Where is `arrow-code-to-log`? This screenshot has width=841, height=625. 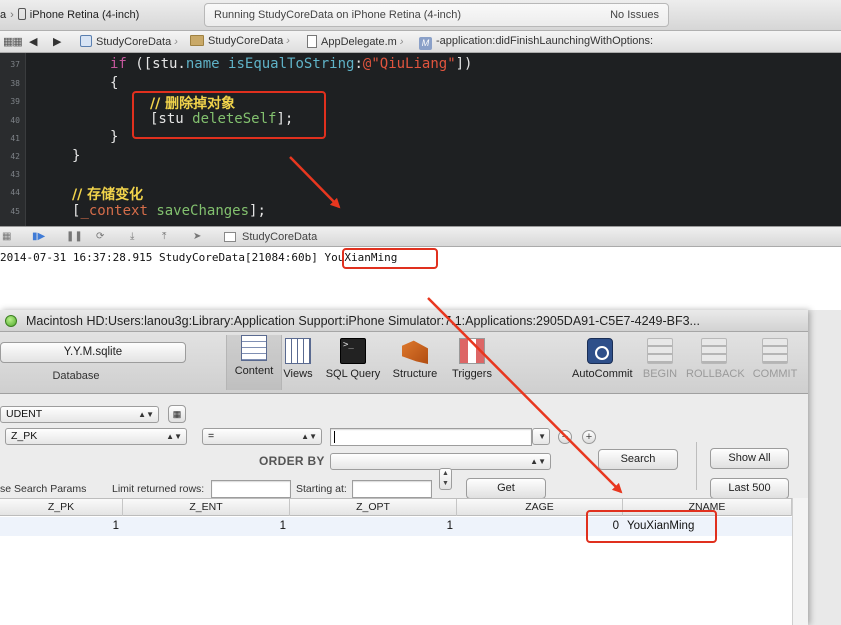
arrow-code-to-log is located at coordinates (315, 182).